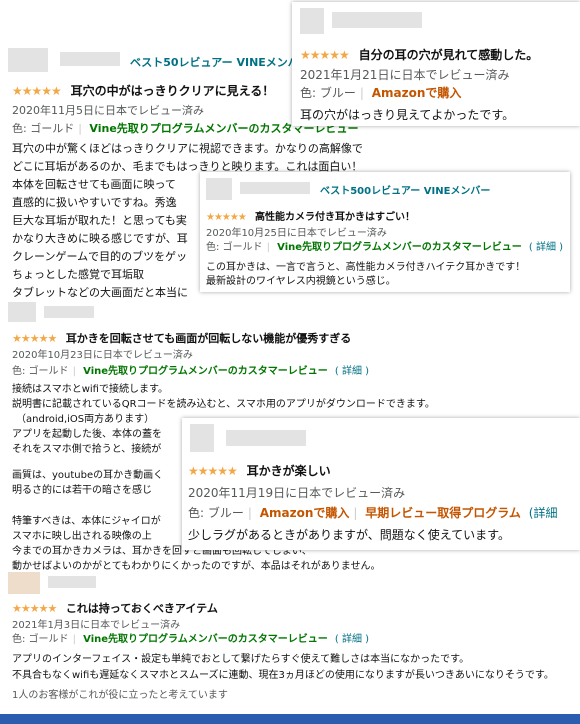 This screenshot has width=580, height=724. Describe the element at coordinates (96, 625) in the screenshot. I see `review-date: 2021年1月3日に日本でレビュー済み` at that location.